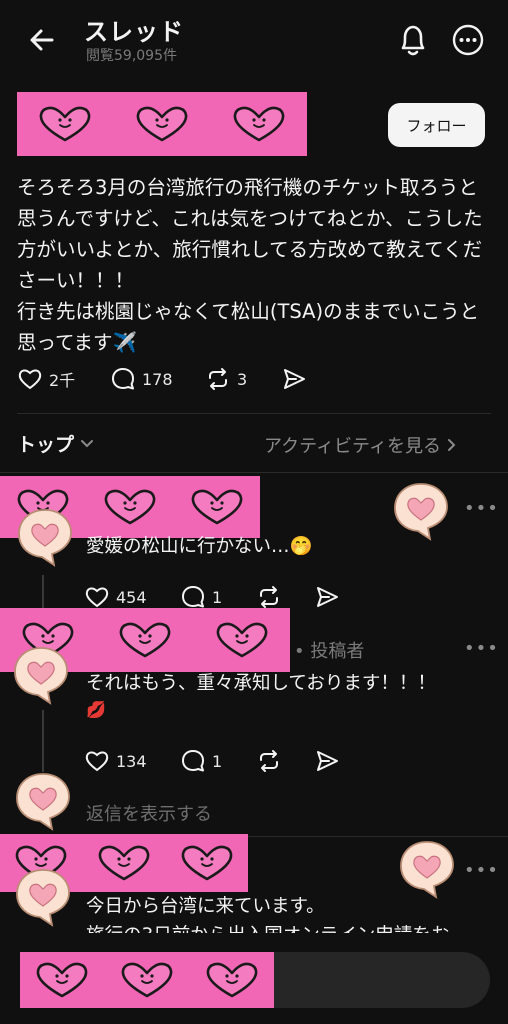 The height and width of the screenshot is (1024, 508). I want to click on sort-label: トップ, so click(46, 445).